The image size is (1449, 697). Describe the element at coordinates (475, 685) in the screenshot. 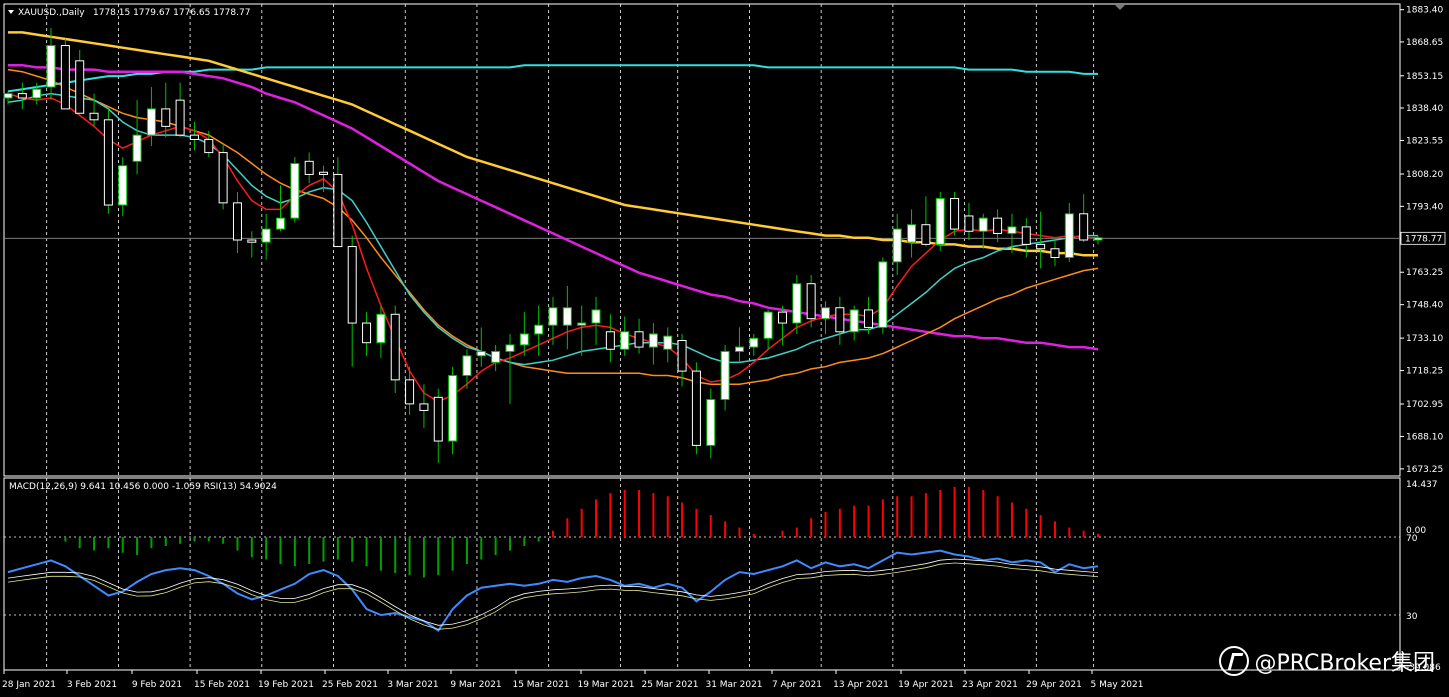

I see `date-label: 9 Mar 2021` at that location.